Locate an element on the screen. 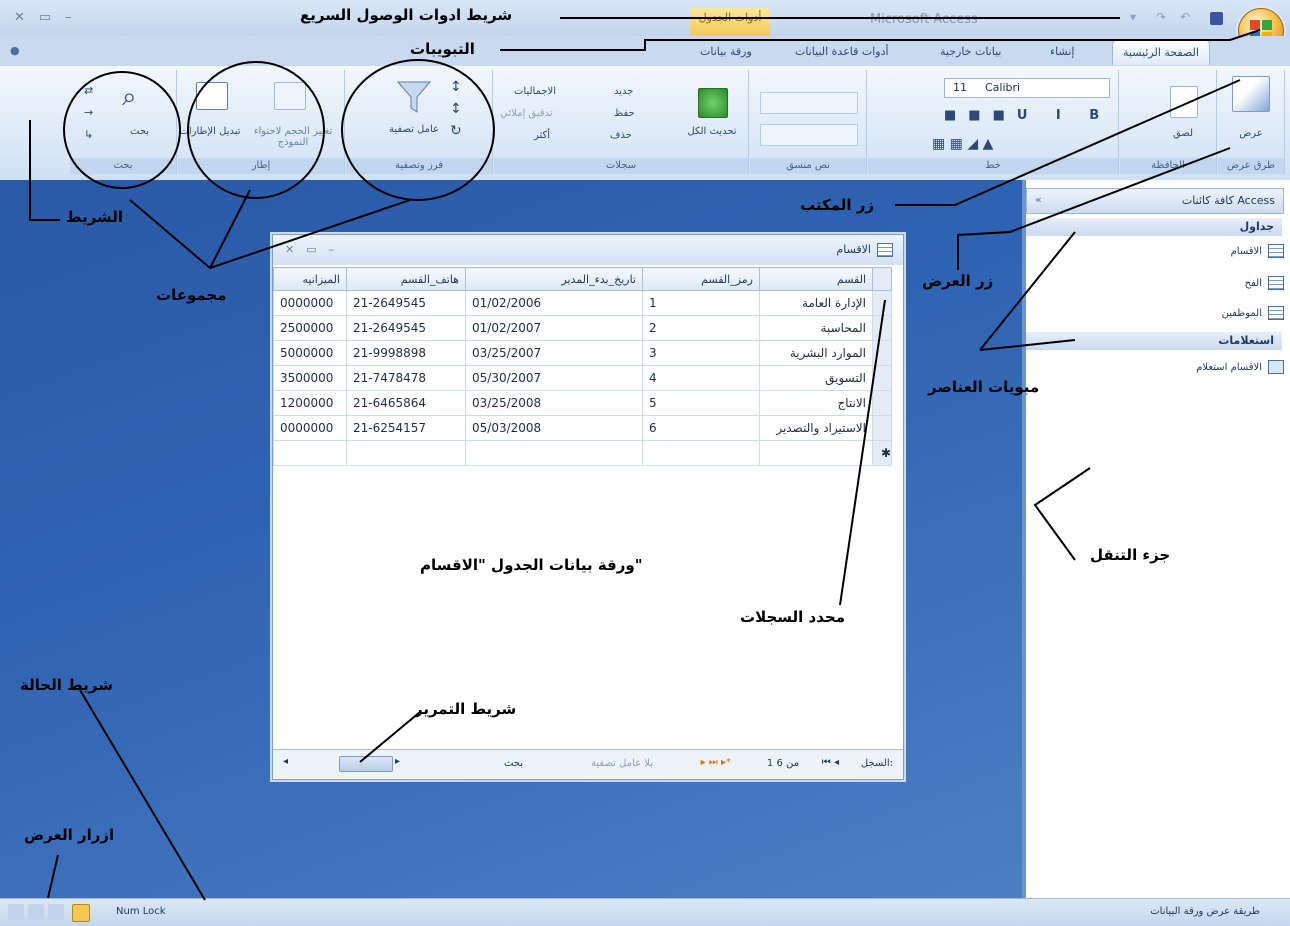  pivot-table-view-icon is located at coordinates (36, 912).